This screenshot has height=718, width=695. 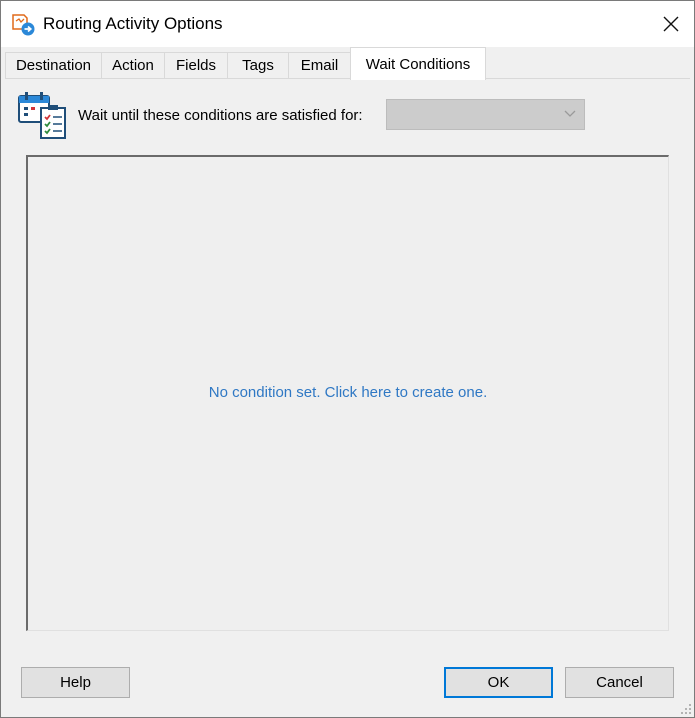 I want to click on tab-destination: Destination, so click(x=53, y=65).